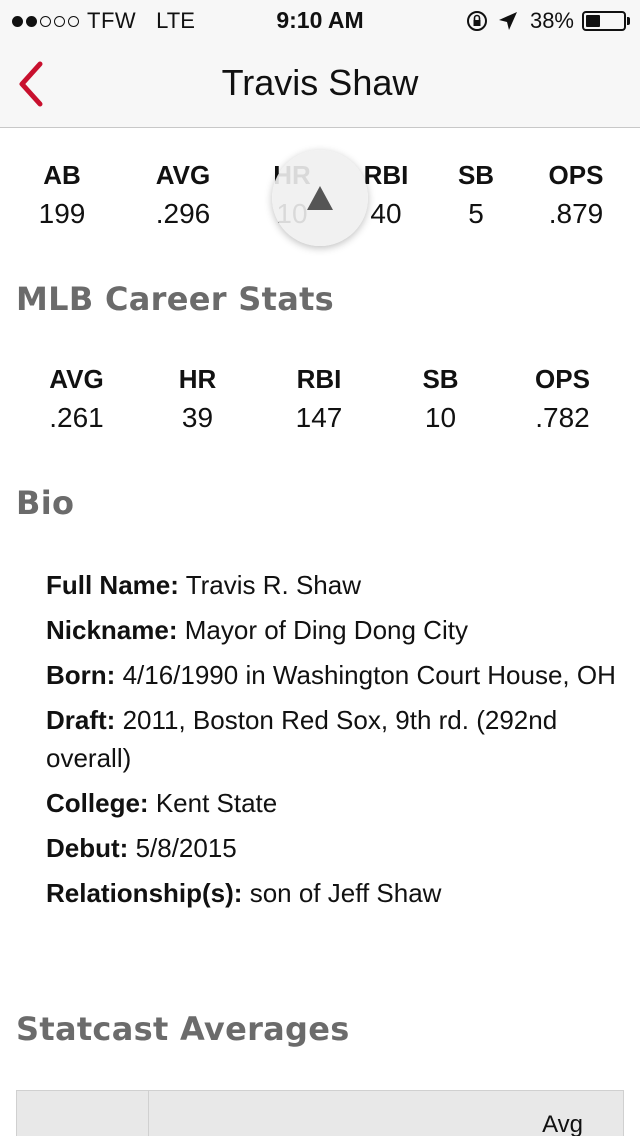 This screenshot has height=1136, width=640. What do you see at coordinates (81, 675) in the screenshot?
I see `bio-key: Born:` at bounding box center [81, 675].